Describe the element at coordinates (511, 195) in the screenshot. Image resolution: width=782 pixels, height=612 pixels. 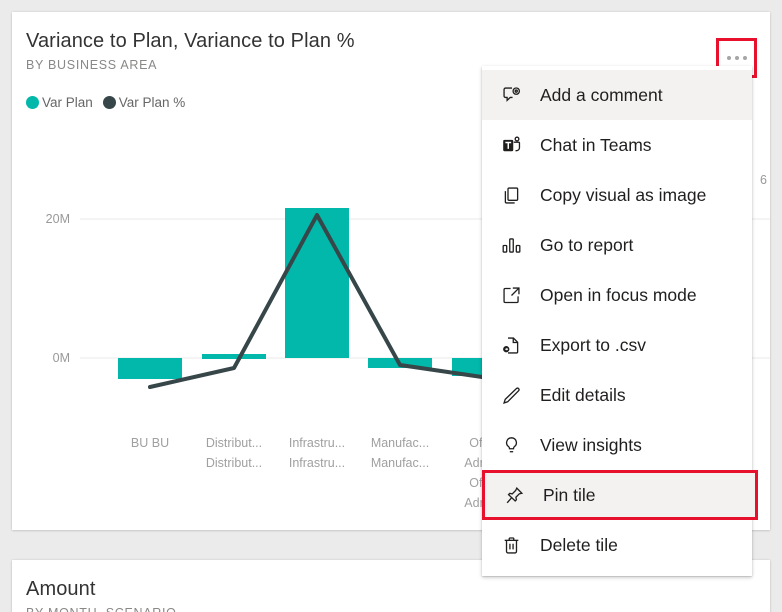
I see `copy-icon` at that location.